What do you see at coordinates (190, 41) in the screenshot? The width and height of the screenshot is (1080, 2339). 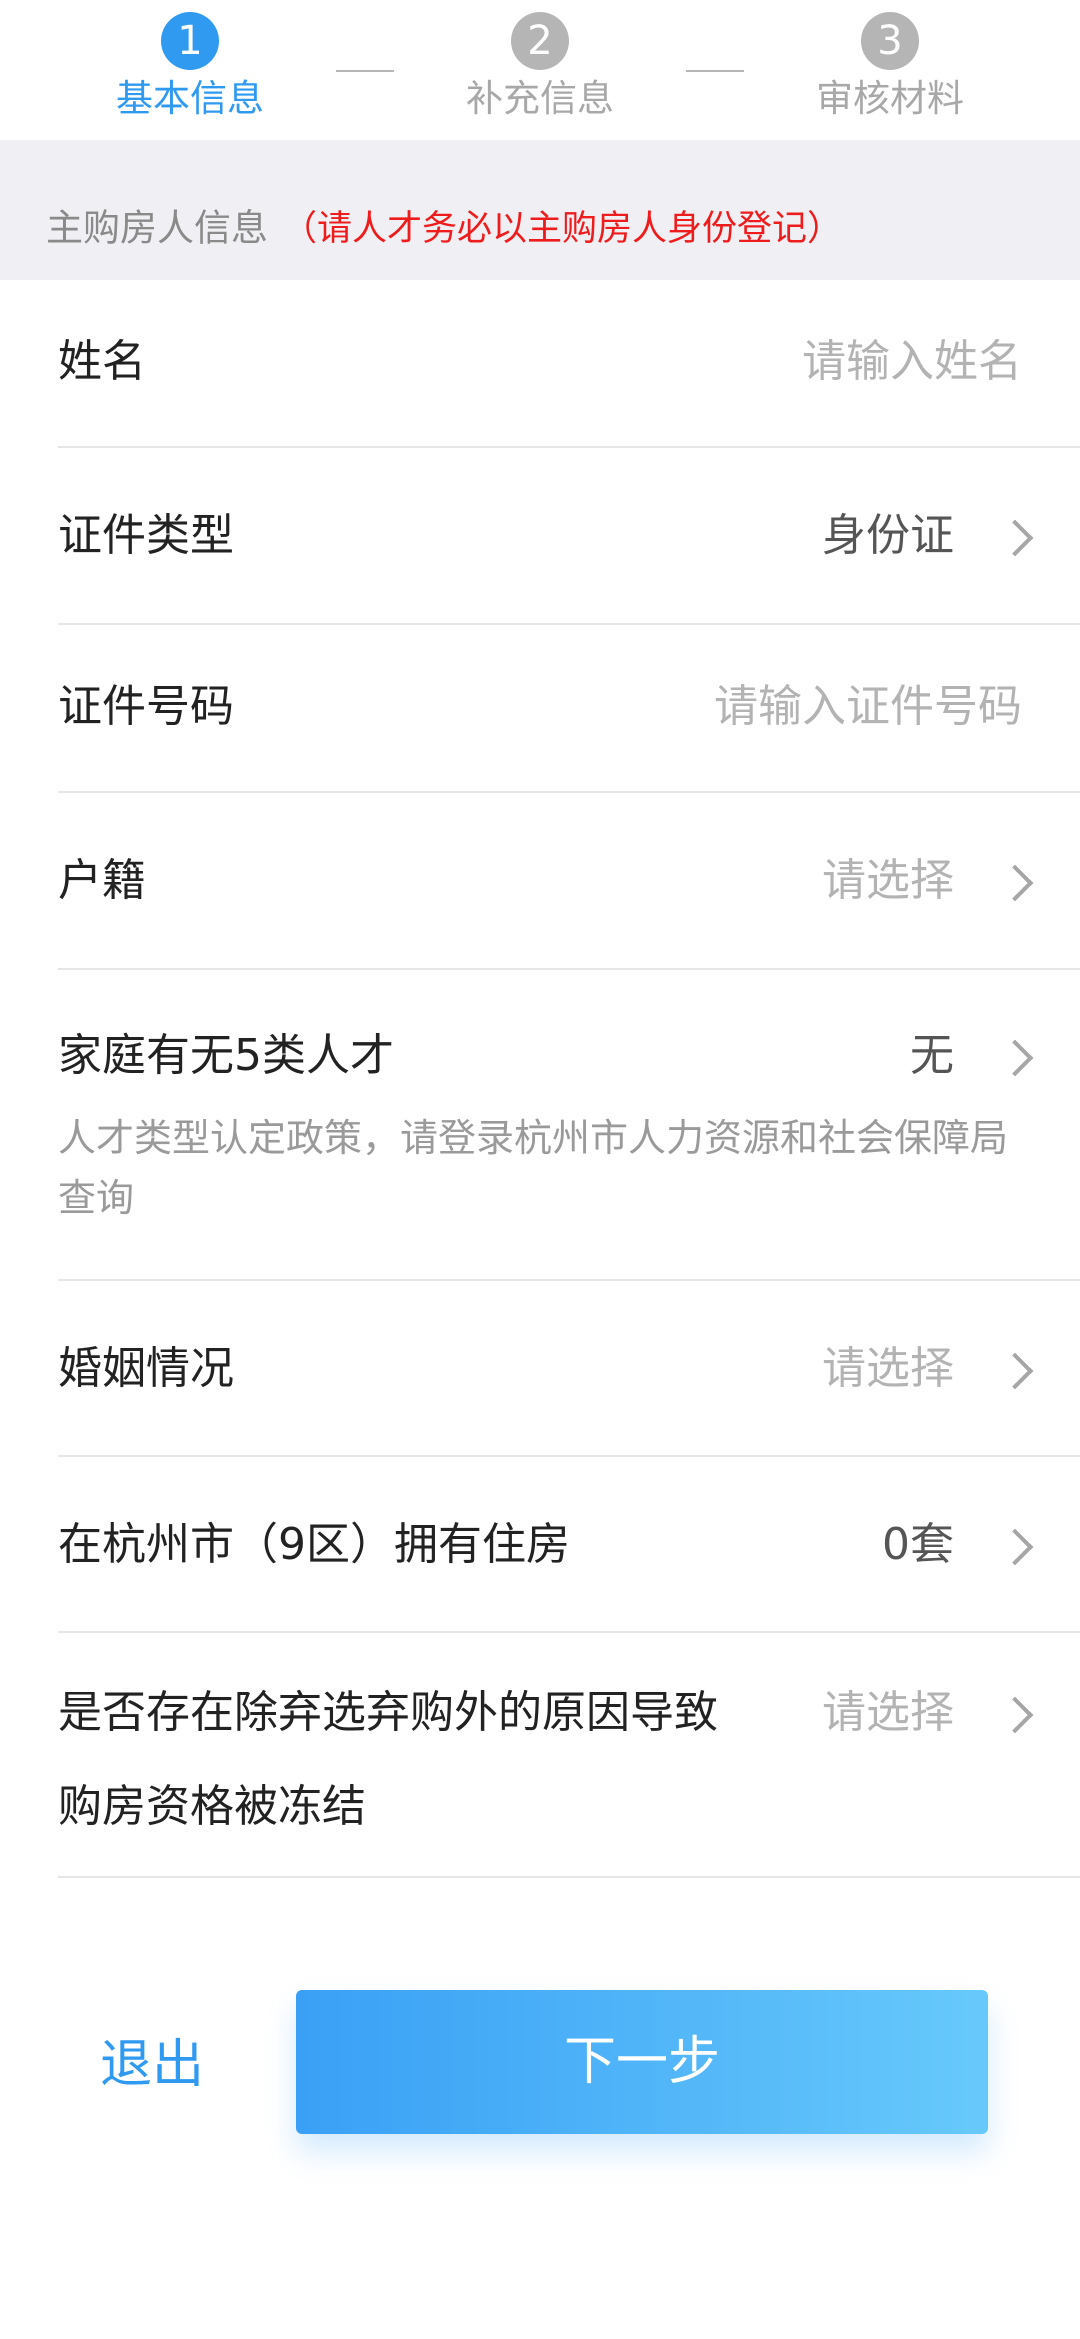 I see `step-1-badge: 1` at bounding box center [190, 41].